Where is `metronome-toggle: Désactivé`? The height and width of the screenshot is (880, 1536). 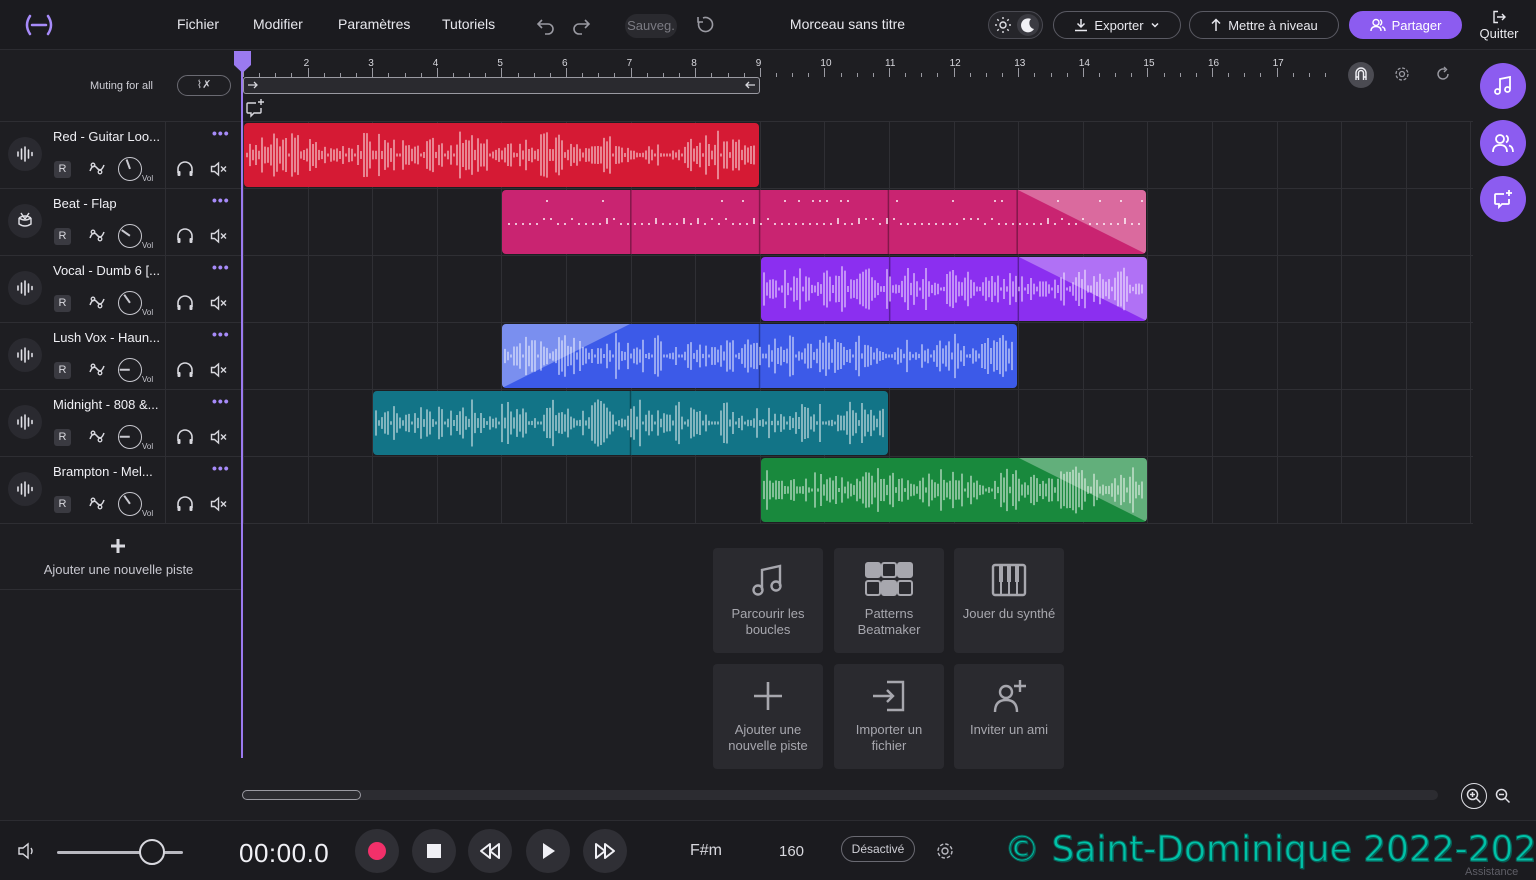
metronome-toggle: Désactivé is located at coordinates (878, 849).